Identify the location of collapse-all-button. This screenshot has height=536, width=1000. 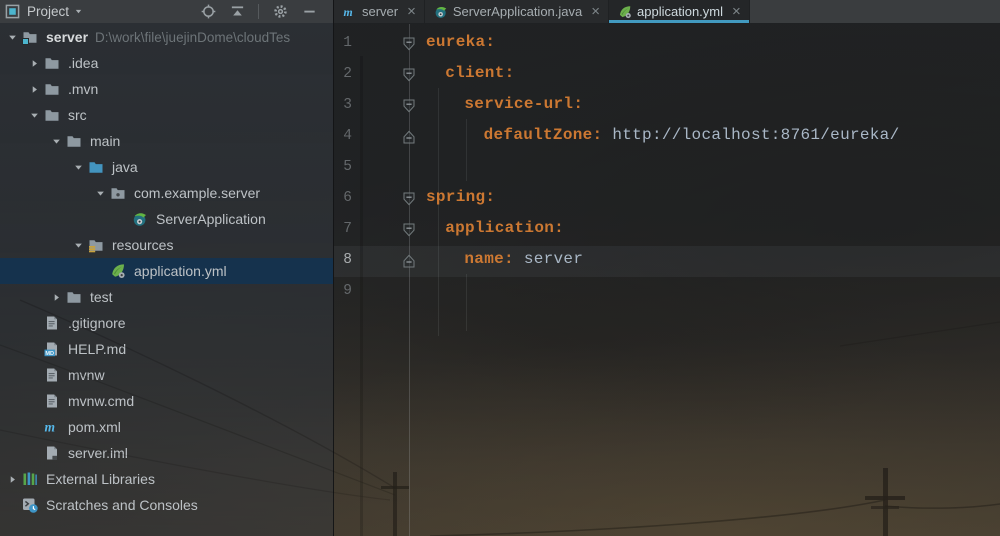
(237, 12).